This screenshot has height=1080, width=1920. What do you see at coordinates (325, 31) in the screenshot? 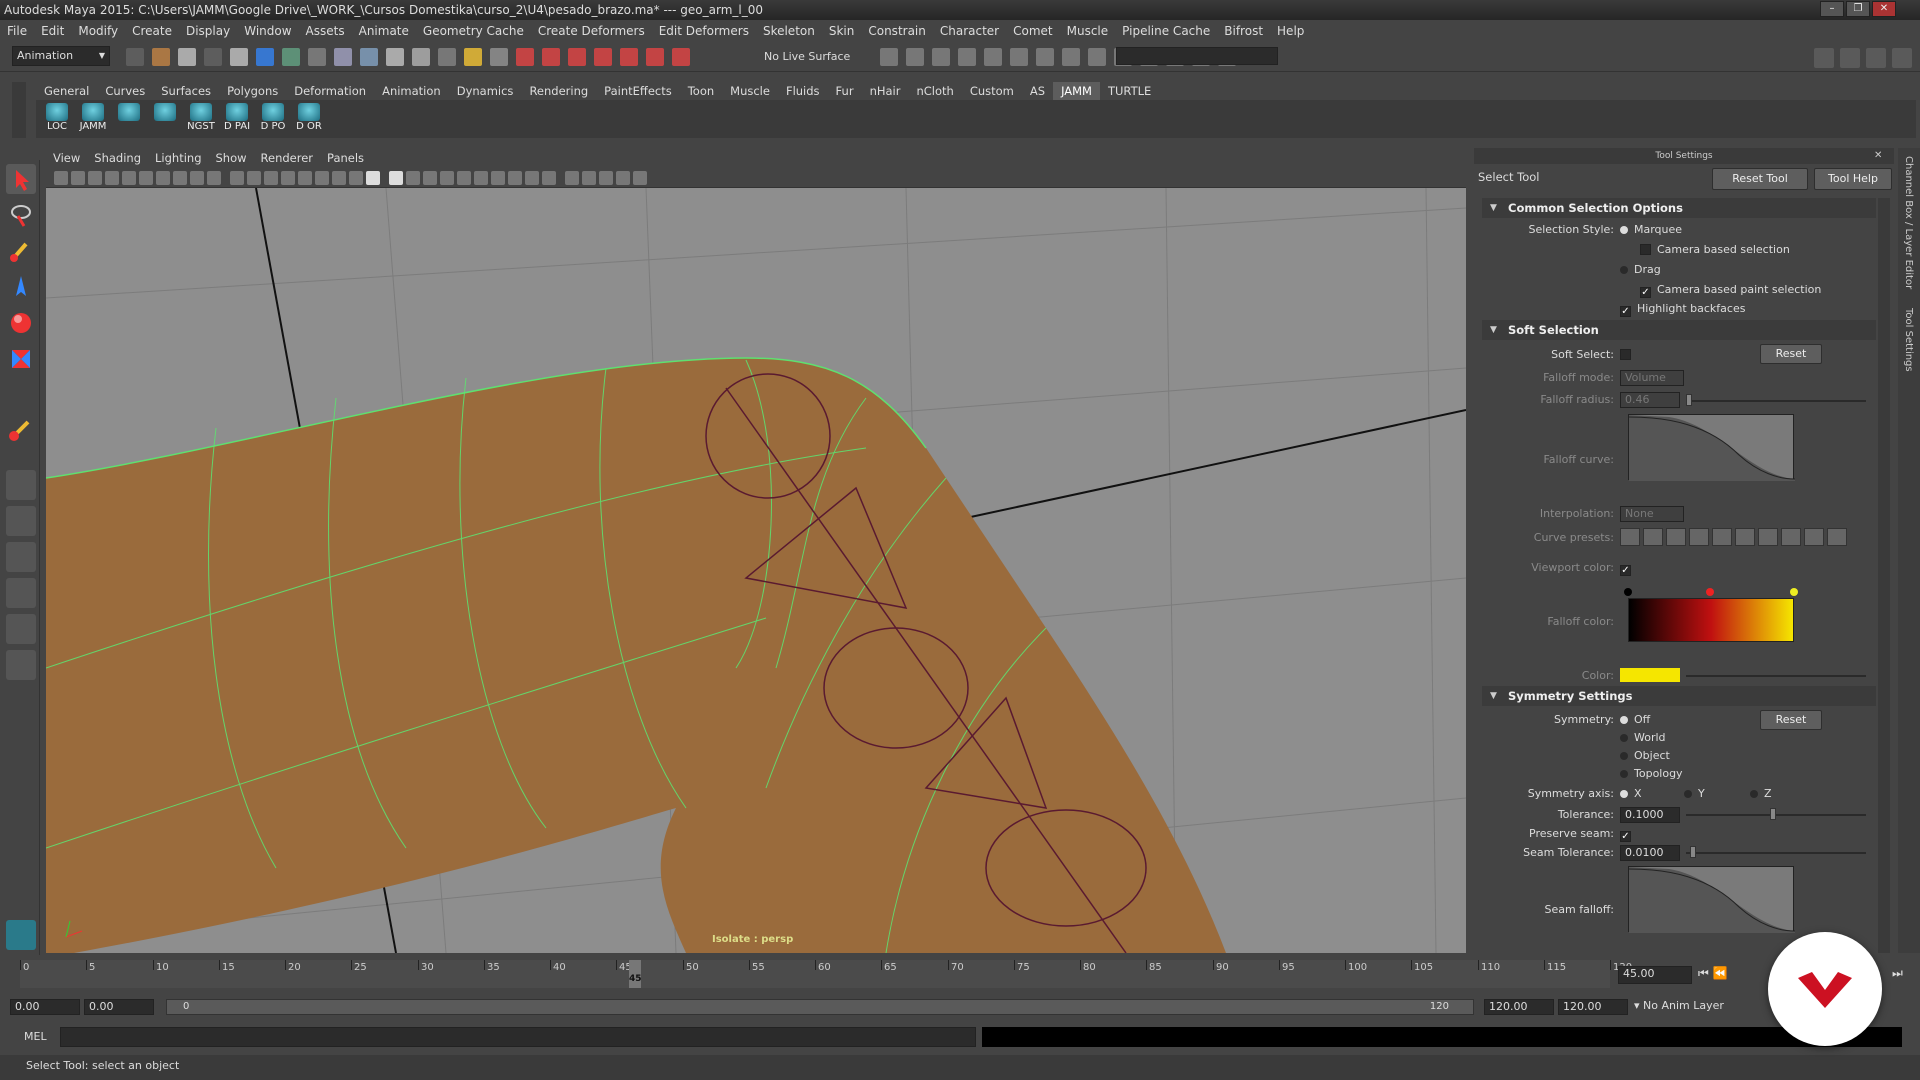
I see `menu-assets: Assets` at bounding box center [325, 31].